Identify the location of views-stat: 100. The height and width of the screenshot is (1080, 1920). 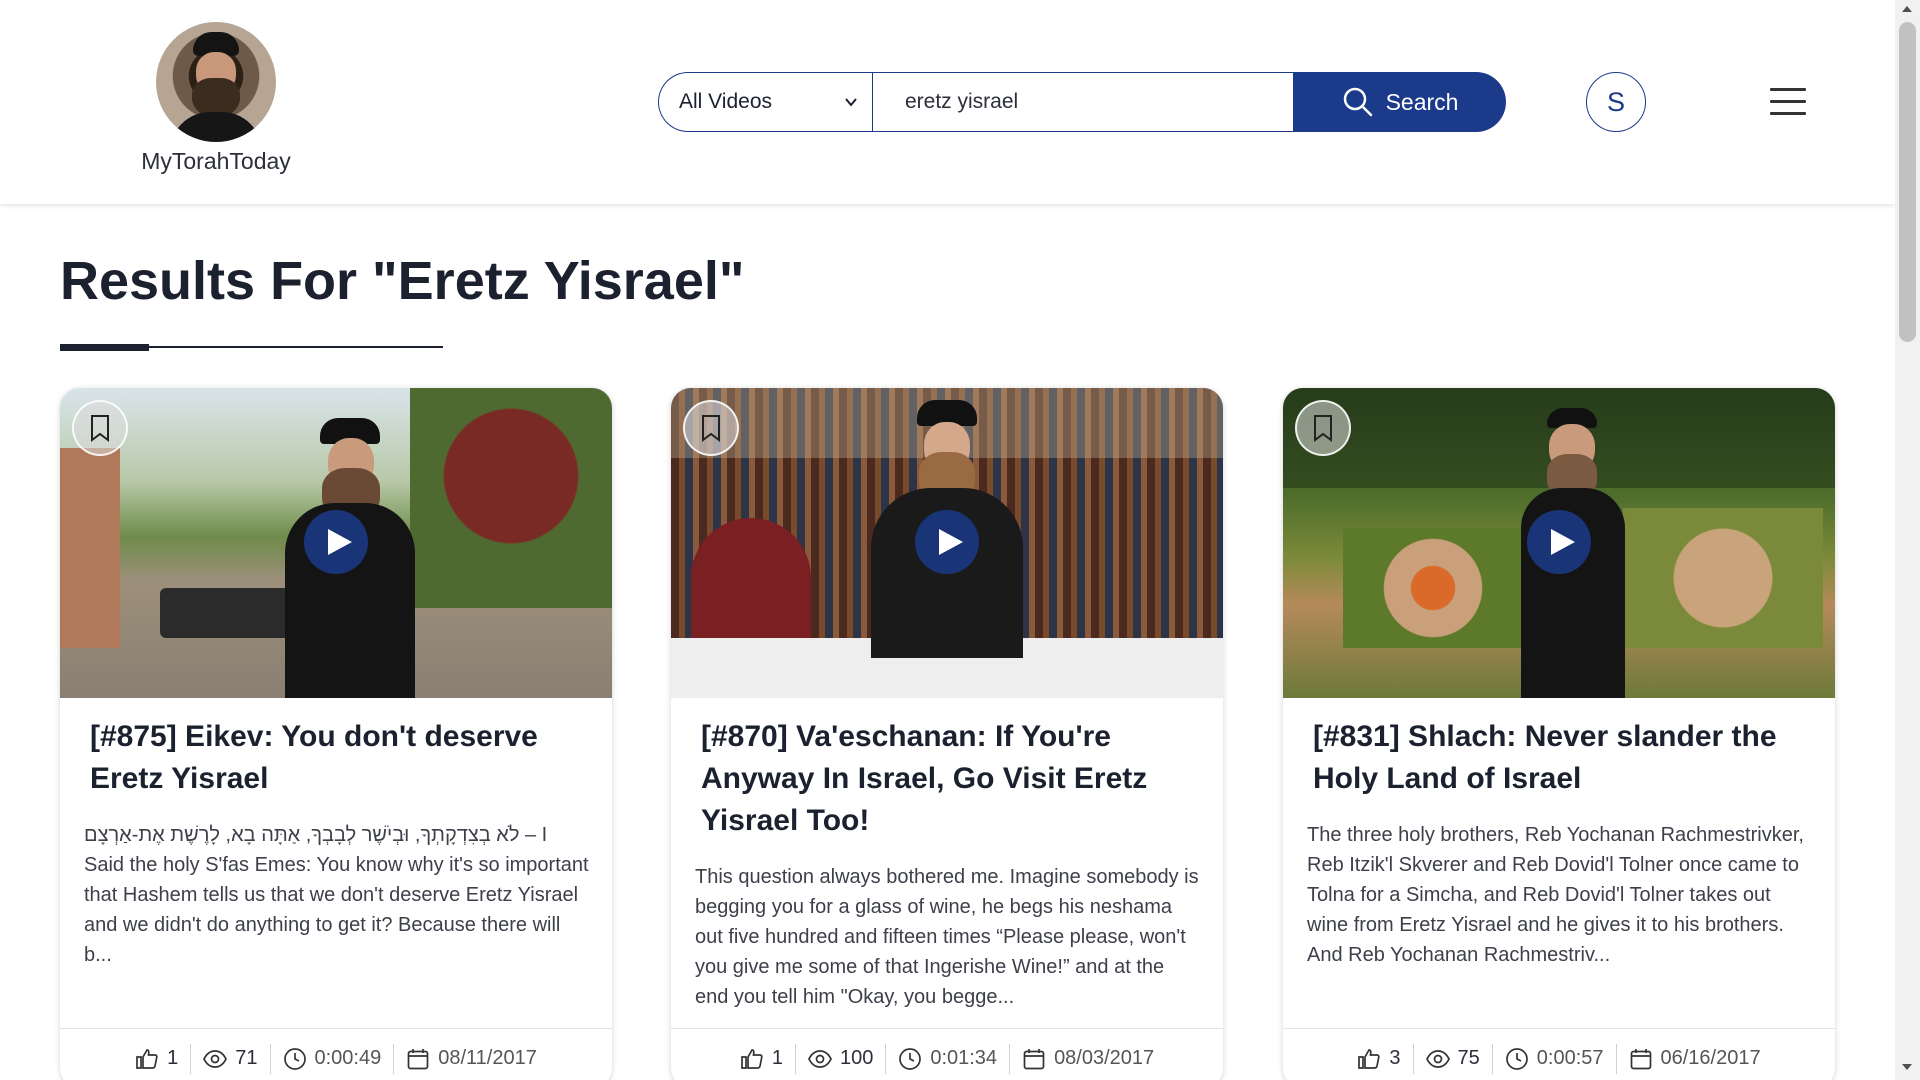
(841, 1058).